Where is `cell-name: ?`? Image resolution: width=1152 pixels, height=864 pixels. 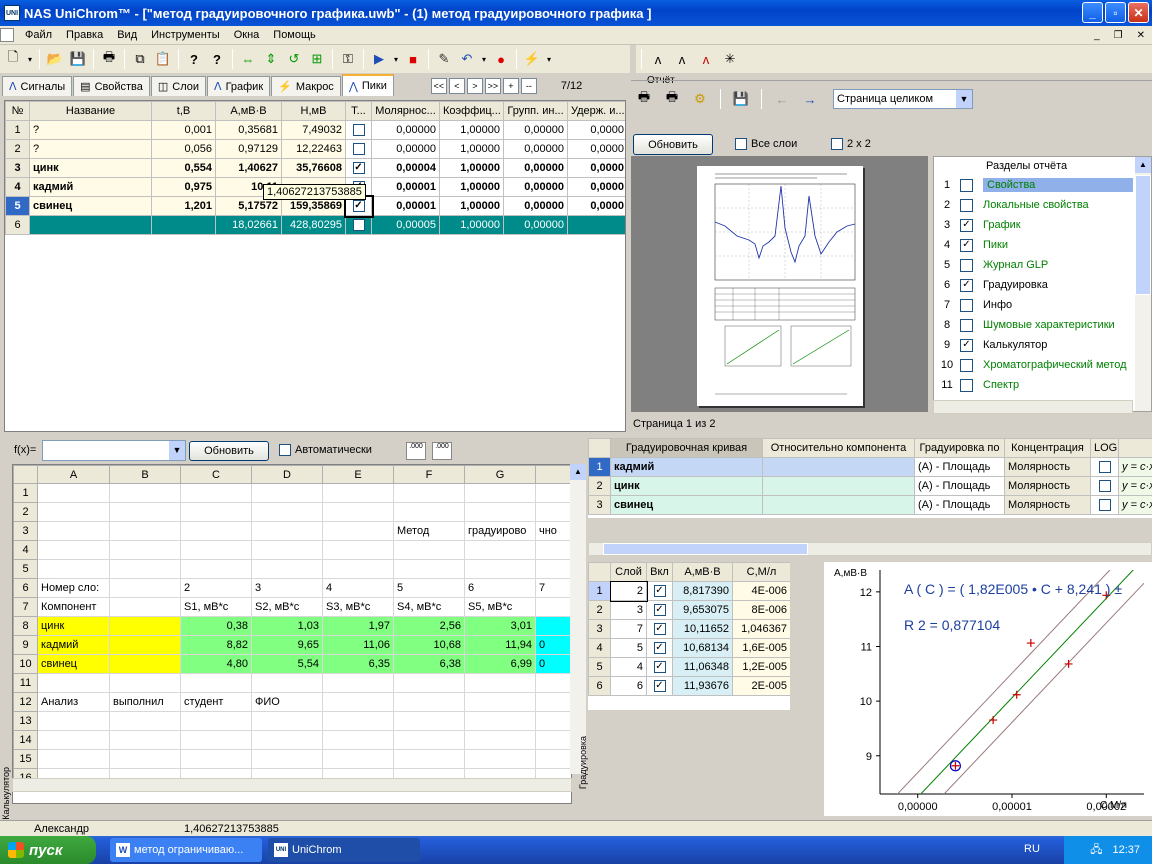 cell-name: ? is located at coordinates (90, 130).